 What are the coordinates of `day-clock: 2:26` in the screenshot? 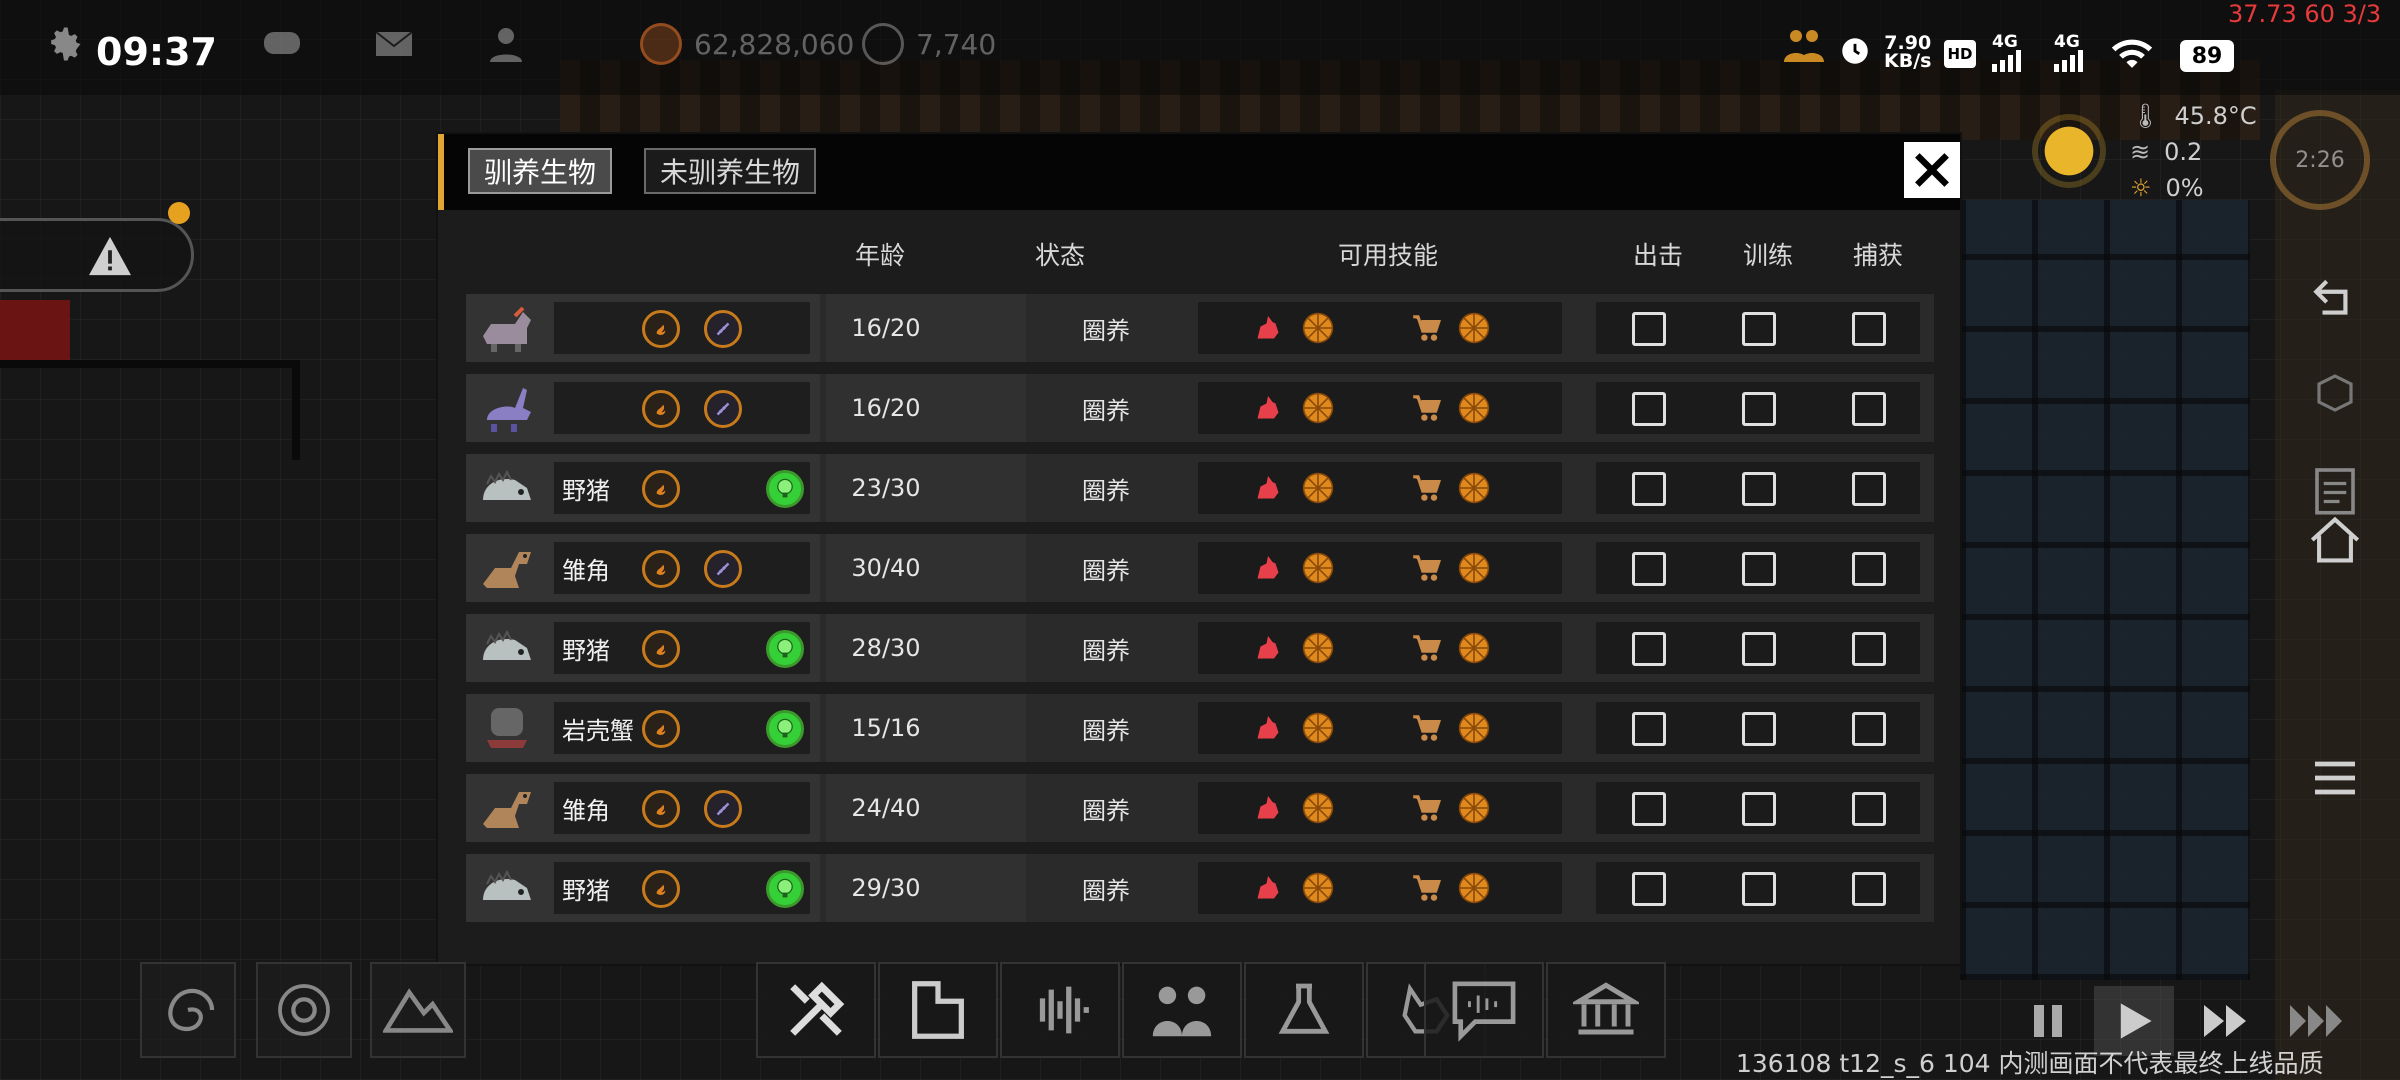 It's located at (2320, 160).